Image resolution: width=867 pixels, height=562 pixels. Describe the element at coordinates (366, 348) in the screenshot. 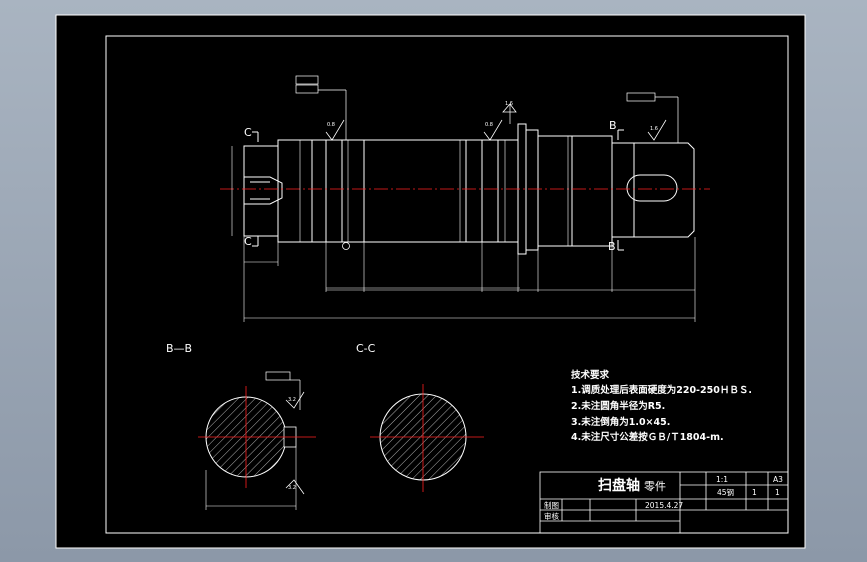

I see `section-cc-title: C-C` at that location.